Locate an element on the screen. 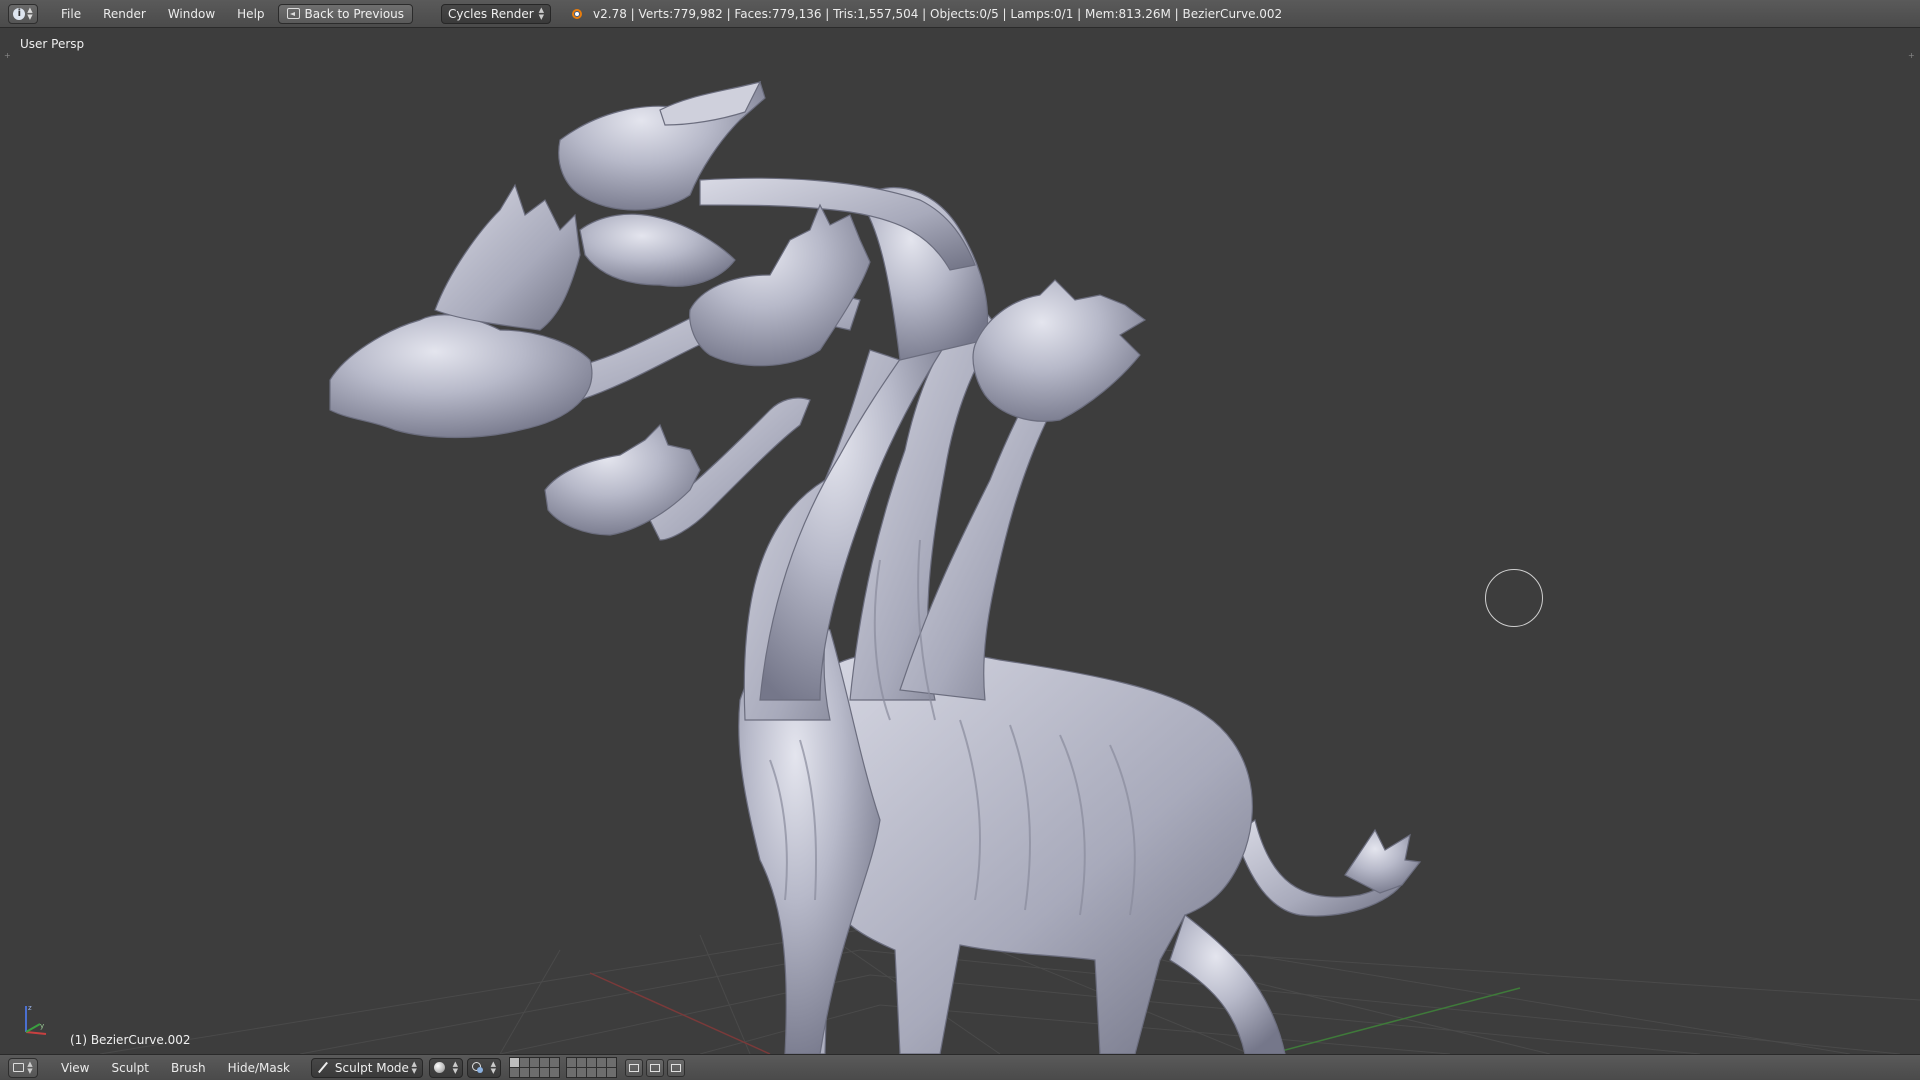 This screenshot has height=1080, width=1920. menu-window: Window is located at coordinates (191, 14).